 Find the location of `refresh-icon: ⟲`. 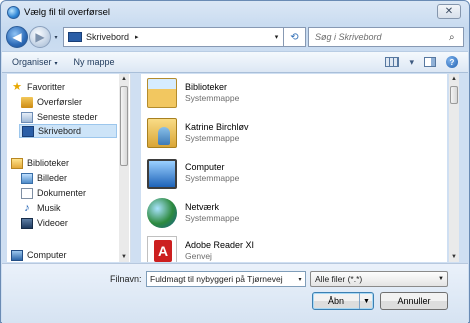

refresh-icon: ⟲ is located at coordinates (294, 37).